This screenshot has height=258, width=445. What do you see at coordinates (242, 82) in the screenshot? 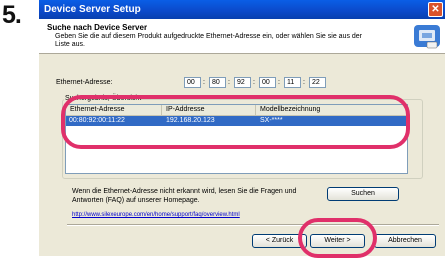
I see `ethernet-octet-3: 92` at bounding box center [242, 82].